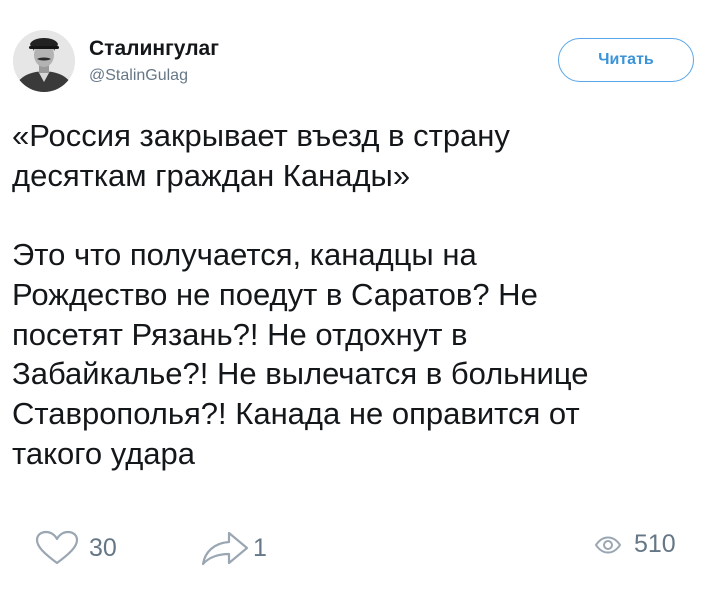 Image resolution: width=720 pixels, height=596 pixels. I want to click on eye-icon, so click(608, 544).